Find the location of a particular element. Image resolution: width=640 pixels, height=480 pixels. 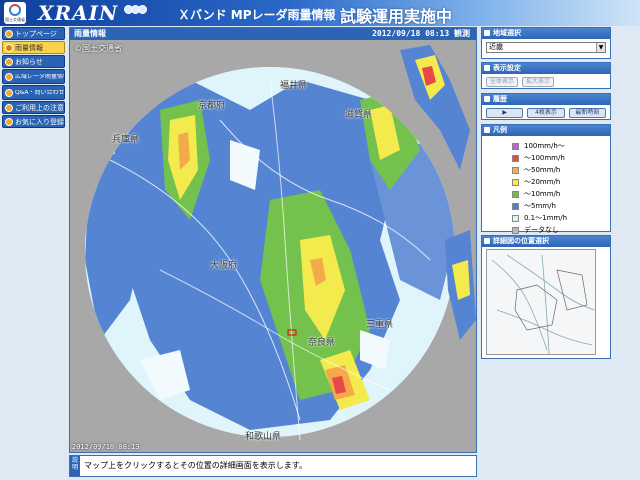

history-panel-title: 履歴 is located at coordinates (546, 99).